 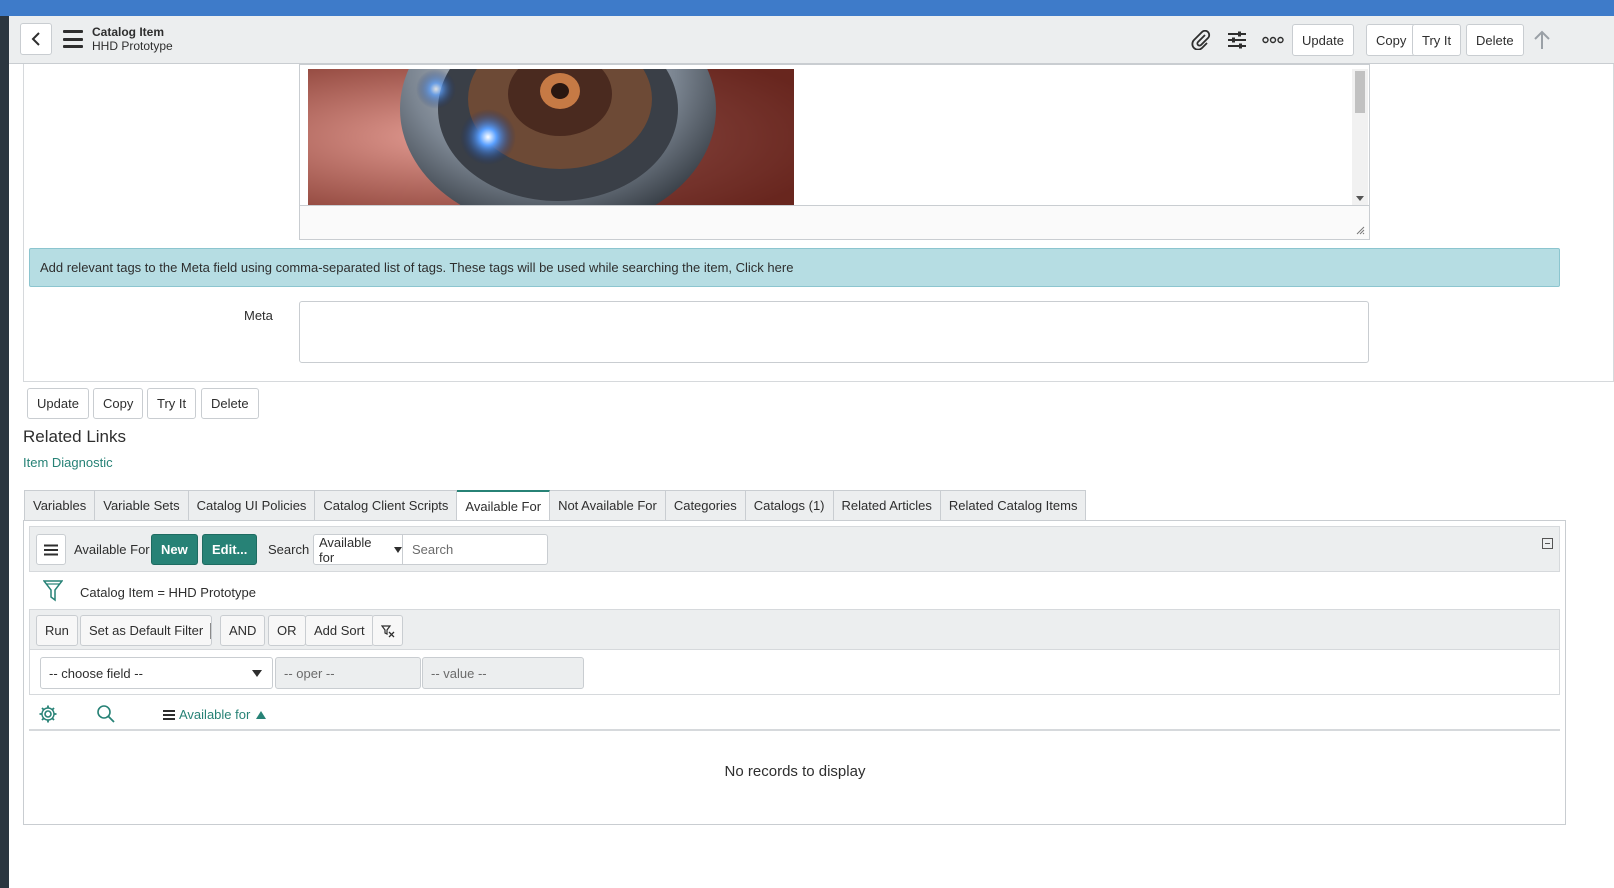 I want to click on search-input, so click(x=475, y=549).